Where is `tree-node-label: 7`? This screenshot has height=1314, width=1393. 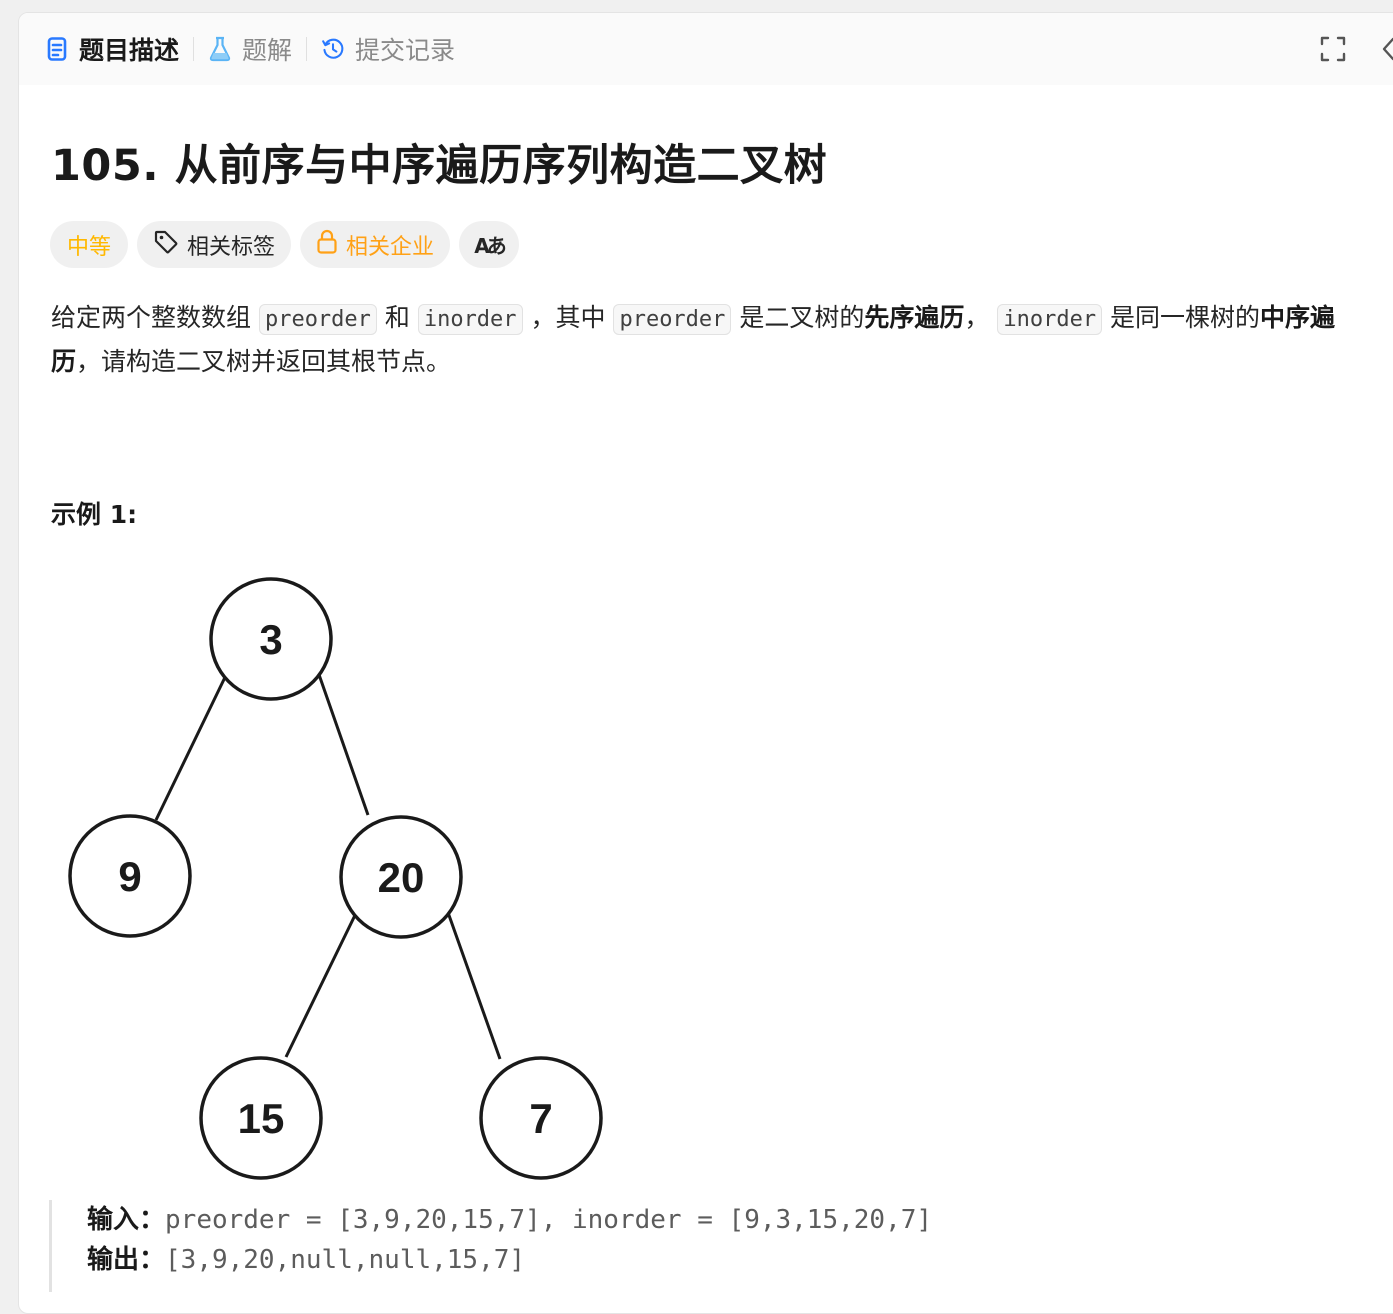 tree-node-label: 7 is located at coordinates (540, 1118).